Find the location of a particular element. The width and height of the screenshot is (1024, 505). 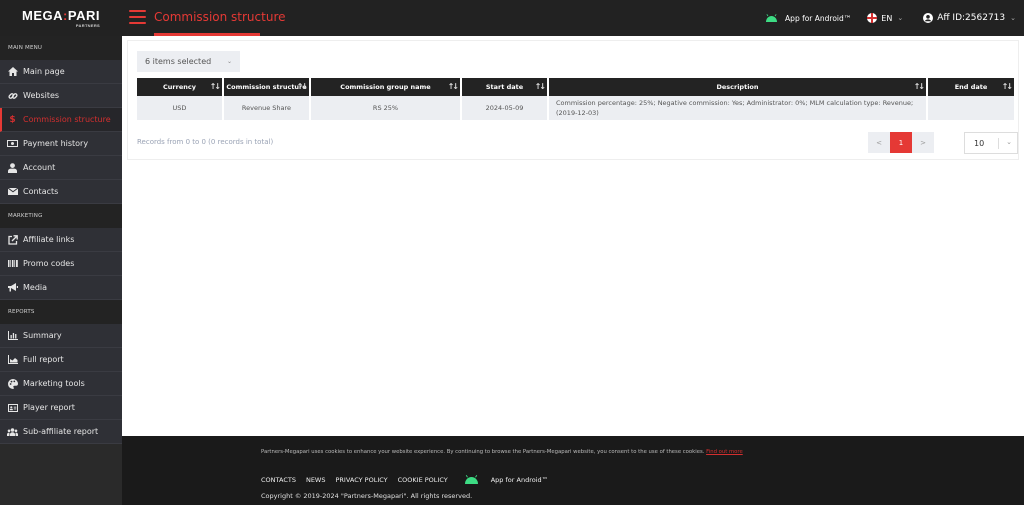

sidebar-item-label: Account is located at coordinates (39, 167).